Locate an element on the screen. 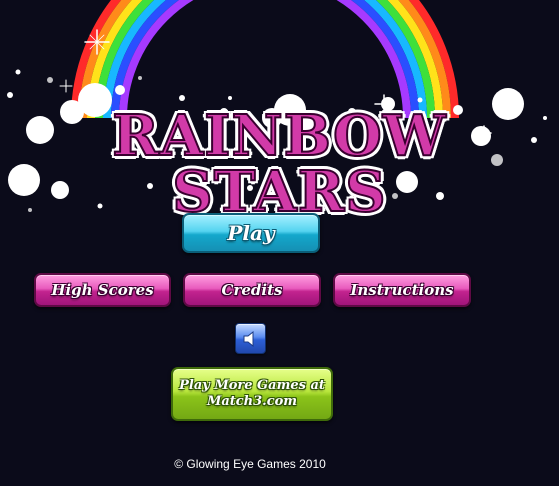 The image size is (559, 486). copyright-text: © Glowing Eye Games 2010 is located at coordinates (250, 464).